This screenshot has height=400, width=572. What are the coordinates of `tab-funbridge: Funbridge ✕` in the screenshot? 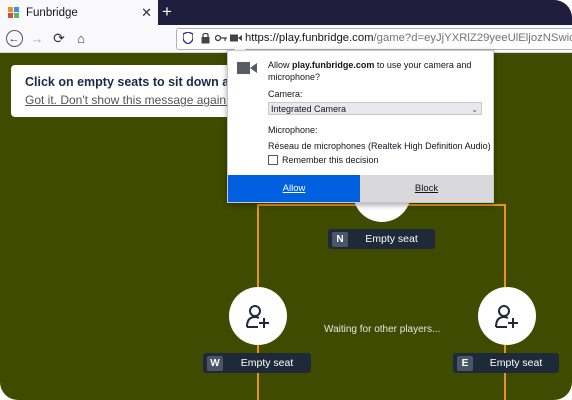 It's located at (79, 12).